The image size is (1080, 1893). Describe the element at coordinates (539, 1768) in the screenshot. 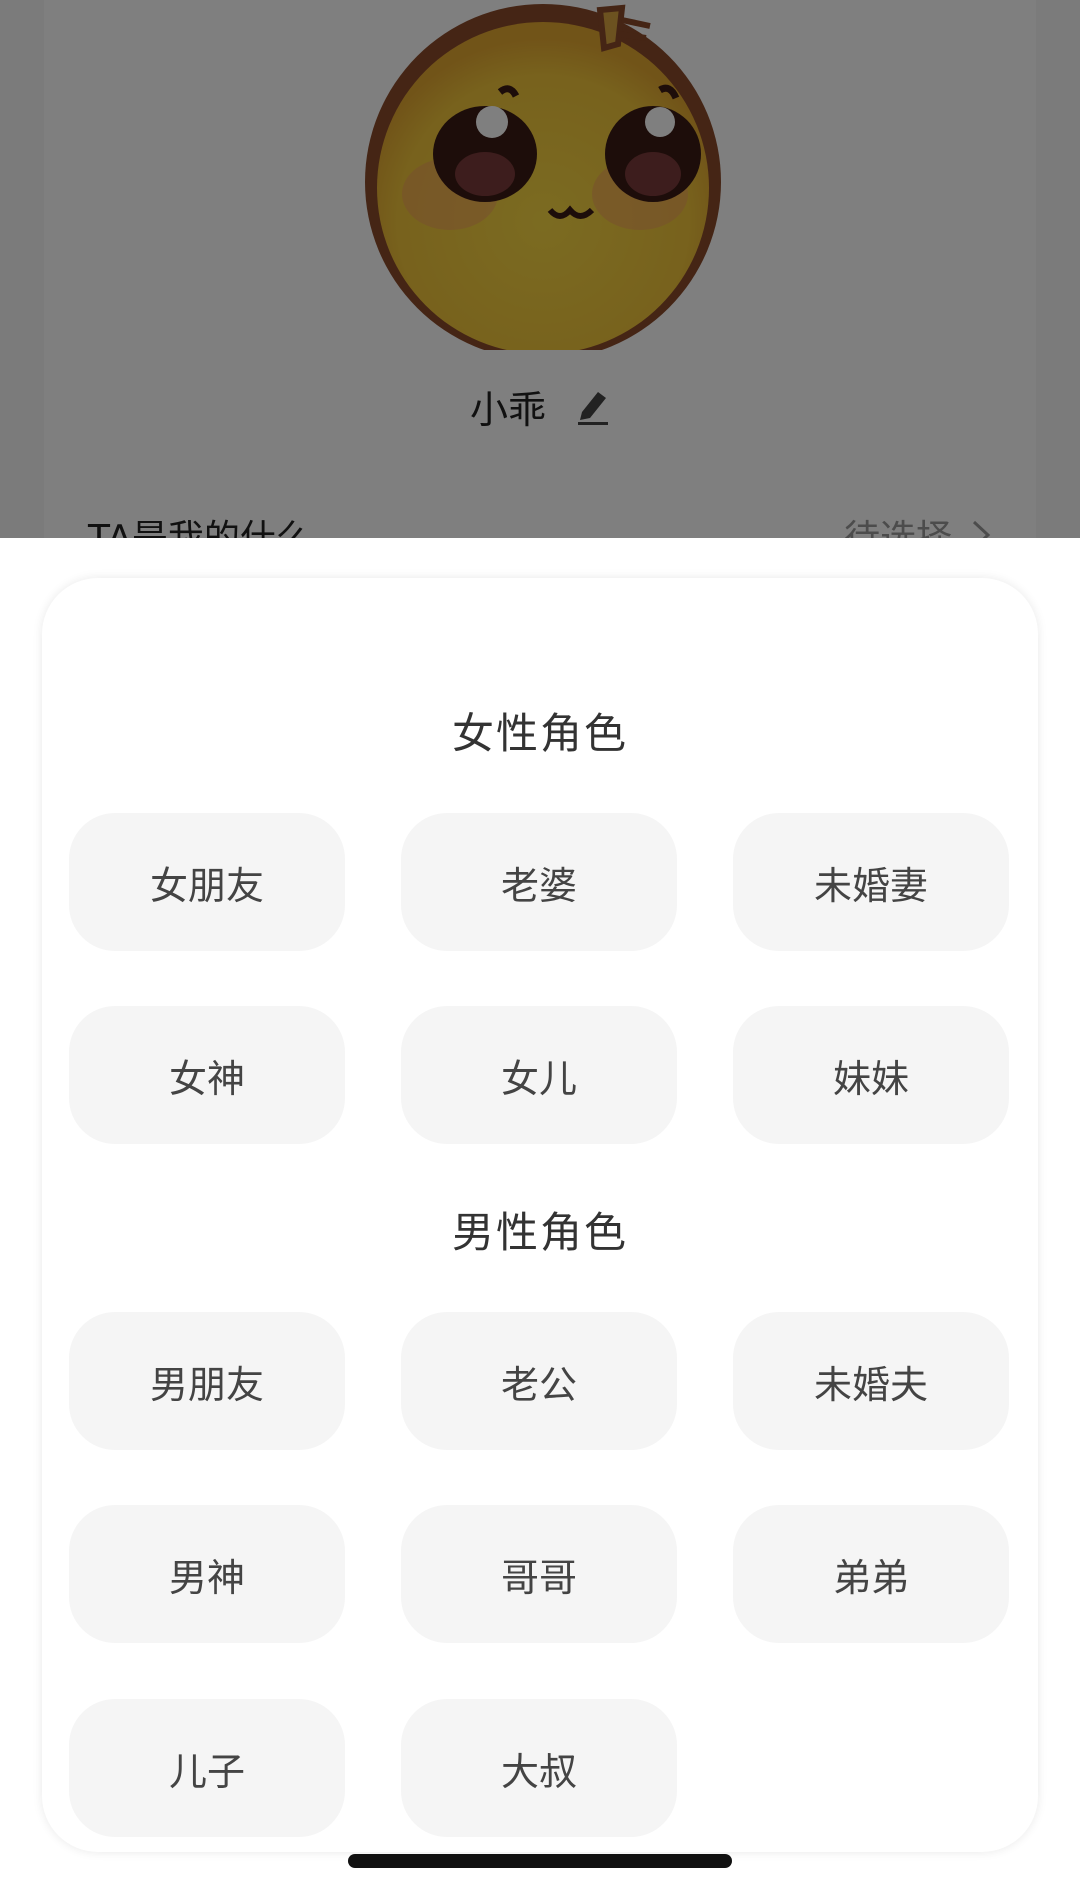

I see `role-button-uncle: 大叔` at that location.